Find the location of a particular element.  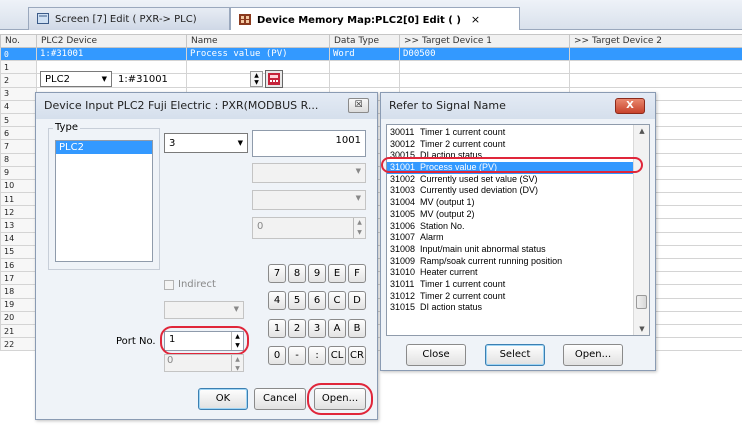

column-header-target-device-1: >> Target Device 1 is located at coordinates (484, 41).